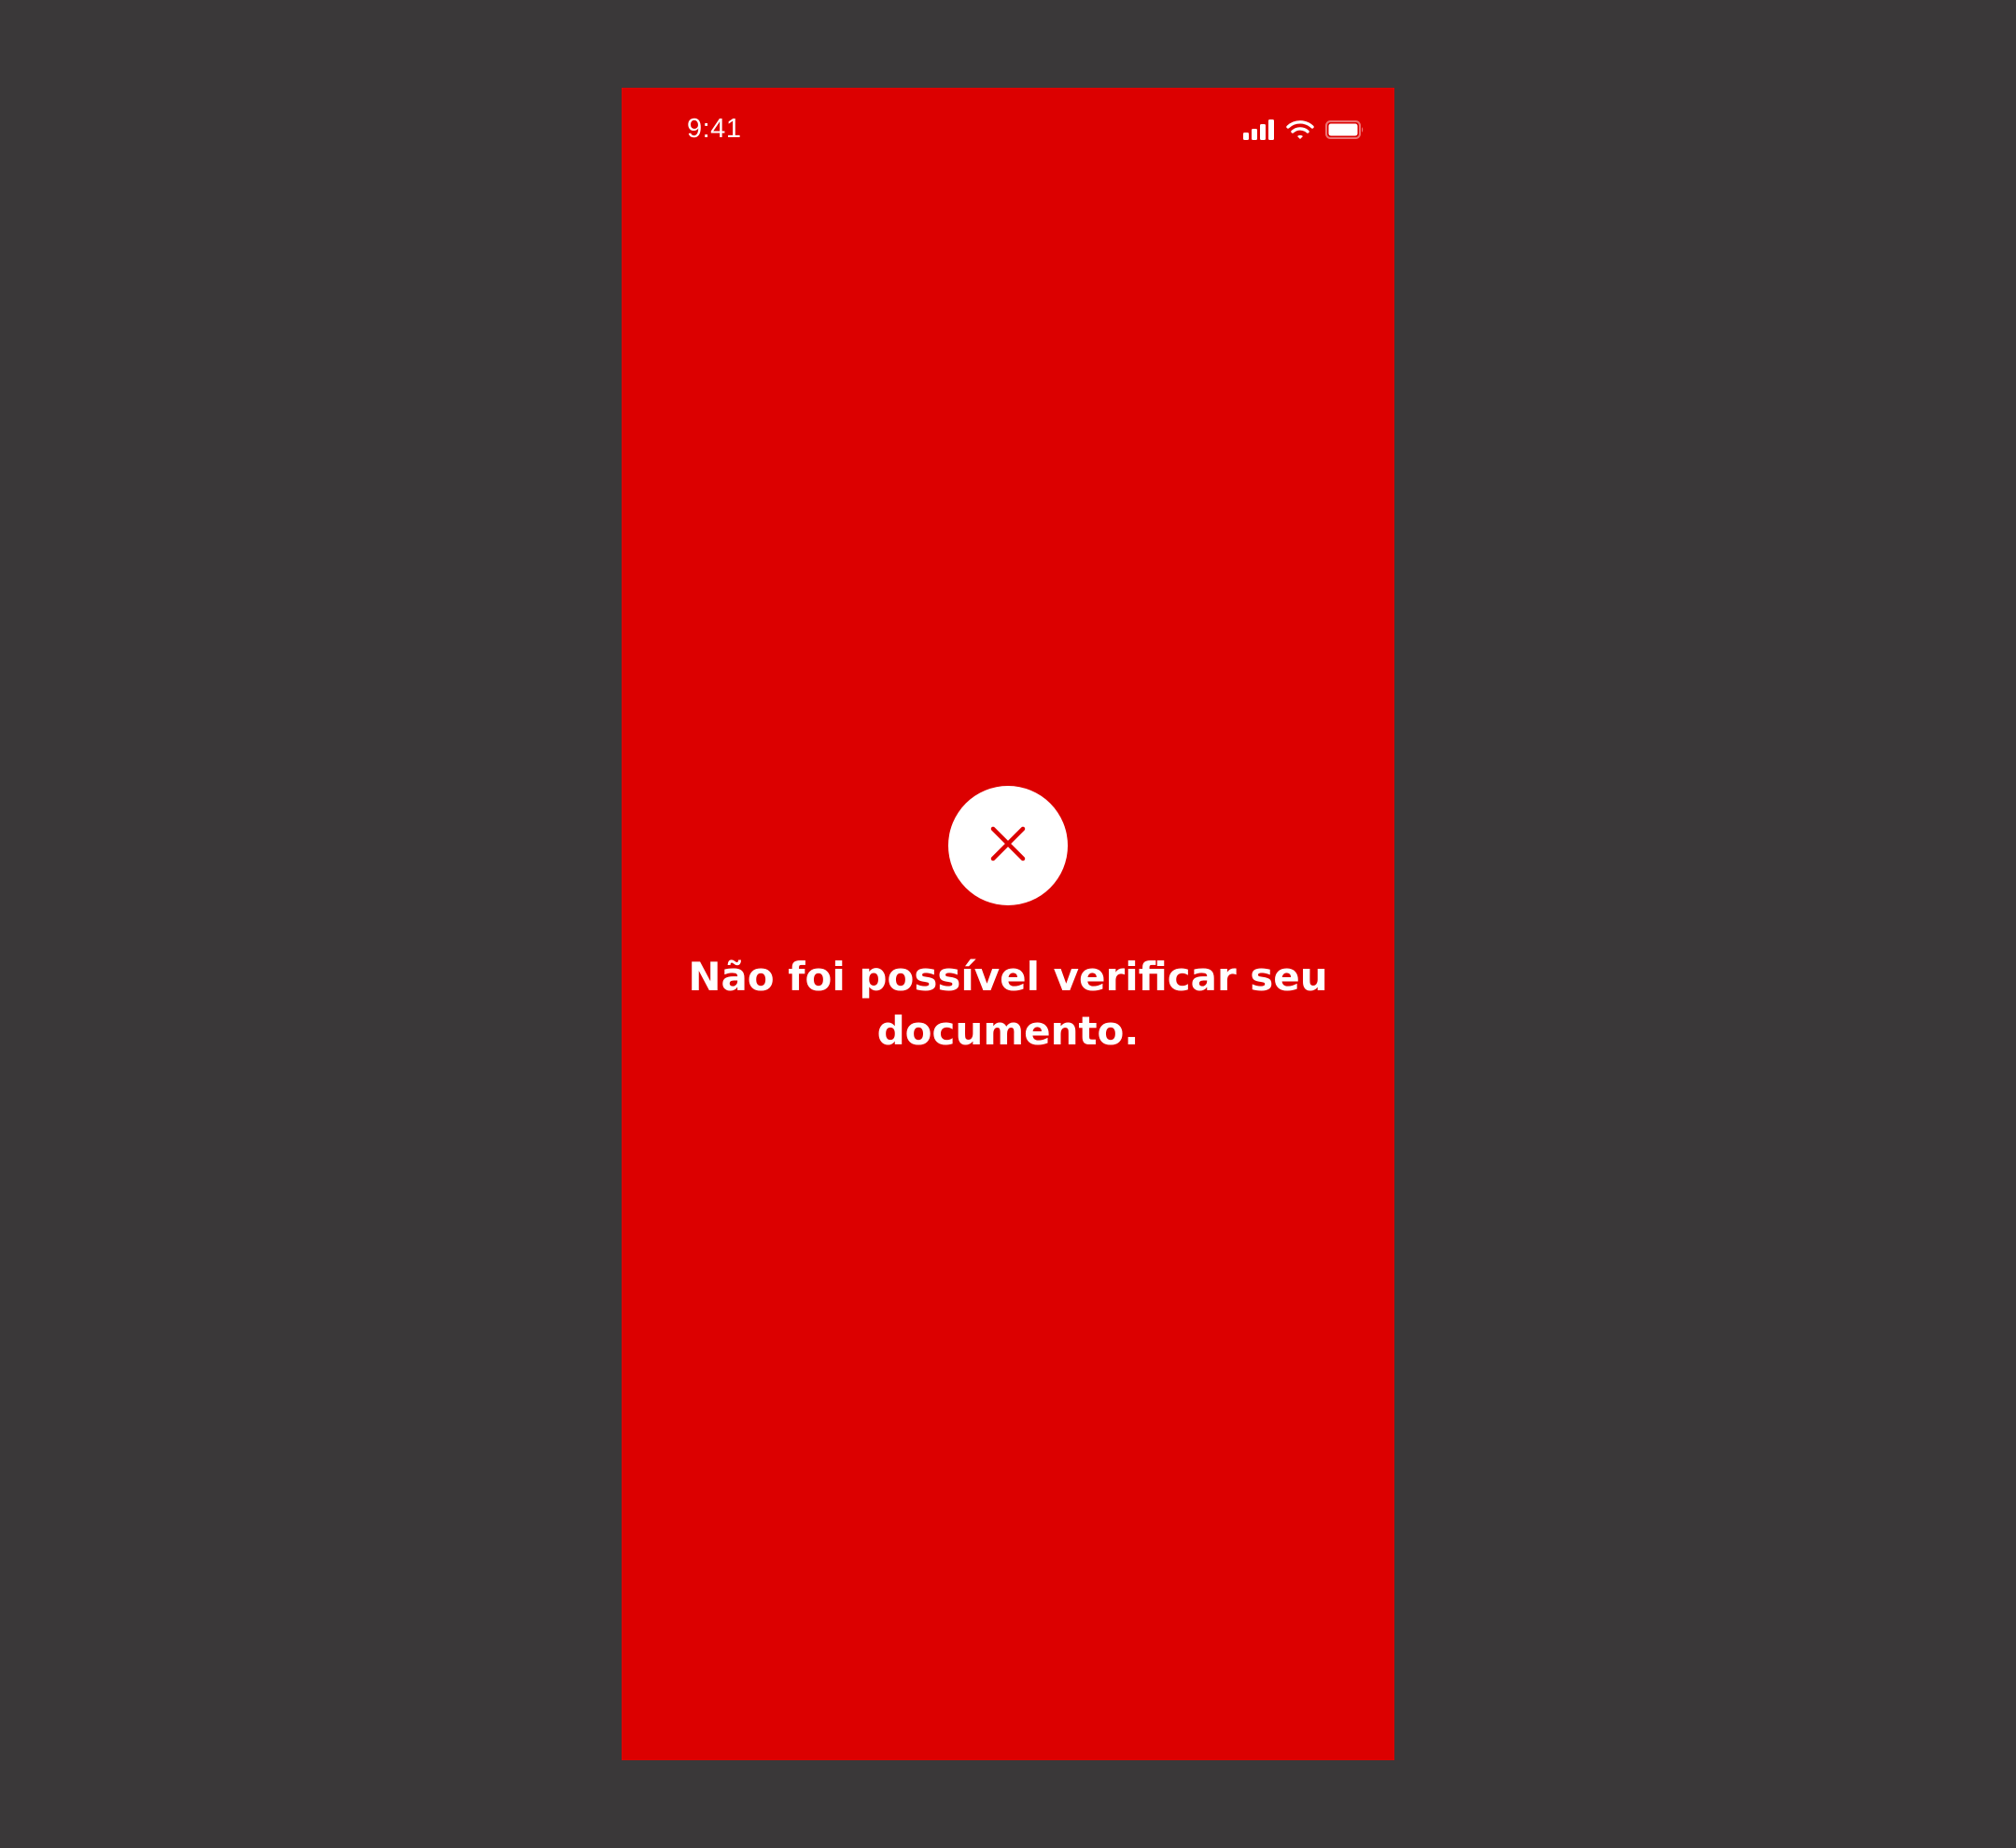  What do you see at coordinates (714, 129) in the screenshot?
I see `status-time: 9:41` at bounding box center [714, 129].